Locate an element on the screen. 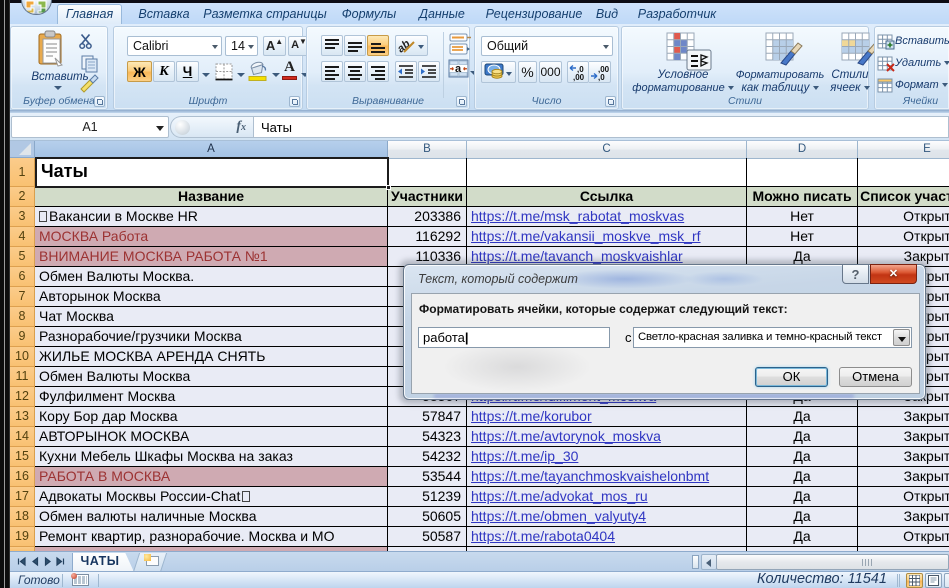 The width and height of the screenshot is (949, 588). svg-text: ,0 is located at coordinates (601, 77).